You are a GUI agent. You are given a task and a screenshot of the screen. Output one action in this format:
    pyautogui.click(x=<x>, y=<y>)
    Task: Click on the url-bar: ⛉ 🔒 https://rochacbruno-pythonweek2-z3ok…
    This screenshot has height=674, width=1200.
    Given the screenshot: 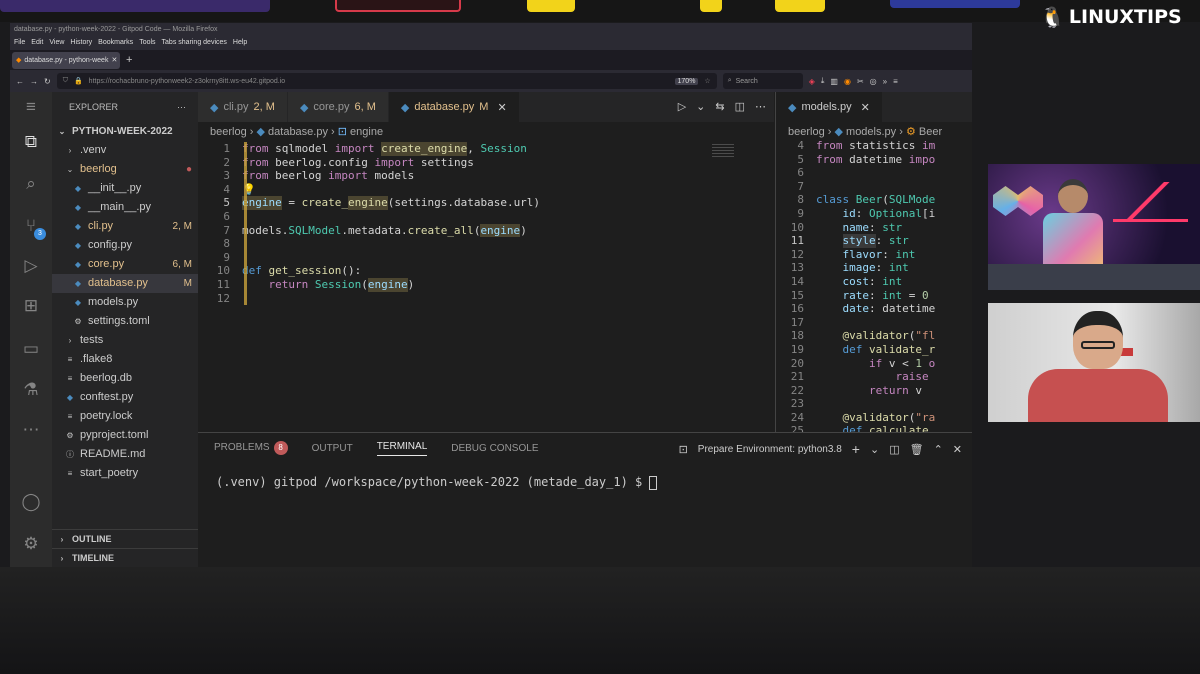 What is the action you would take?
    pyautogui.click(x=386, y=81)
    